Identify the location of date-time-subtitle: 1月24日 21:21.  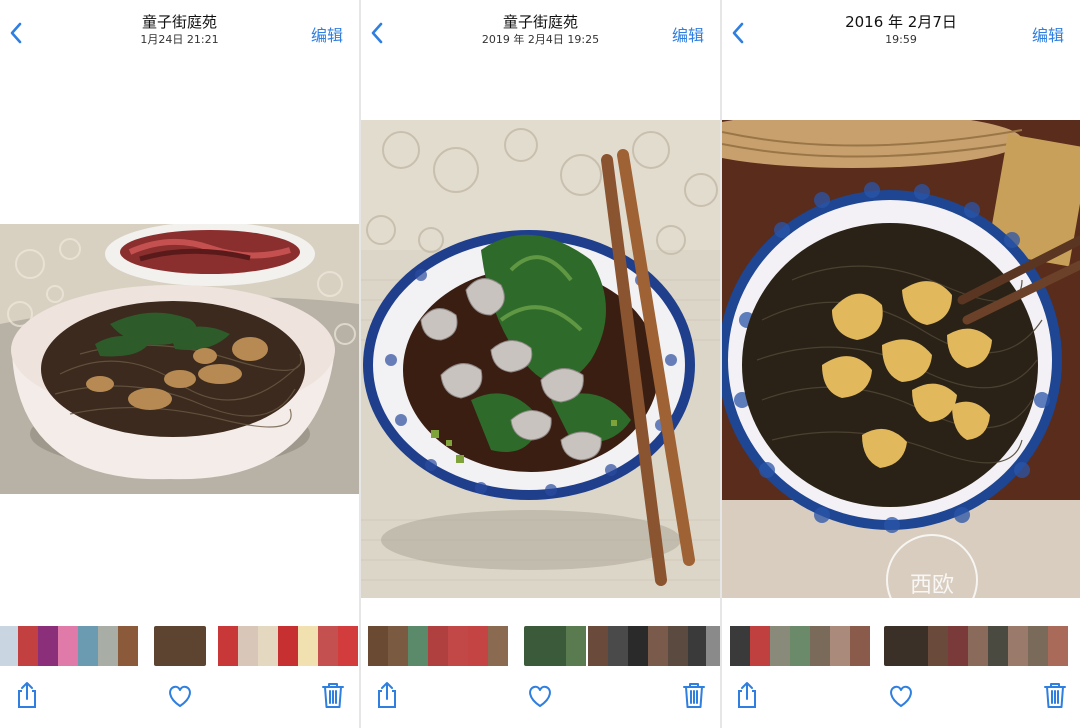
(179, 39).